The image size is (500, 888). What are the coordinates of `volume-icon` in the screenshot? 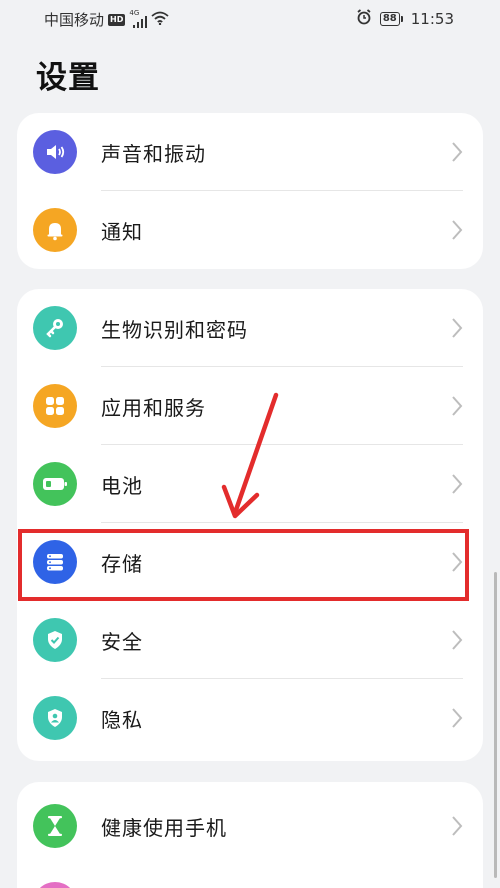 It's located at (55, 152).